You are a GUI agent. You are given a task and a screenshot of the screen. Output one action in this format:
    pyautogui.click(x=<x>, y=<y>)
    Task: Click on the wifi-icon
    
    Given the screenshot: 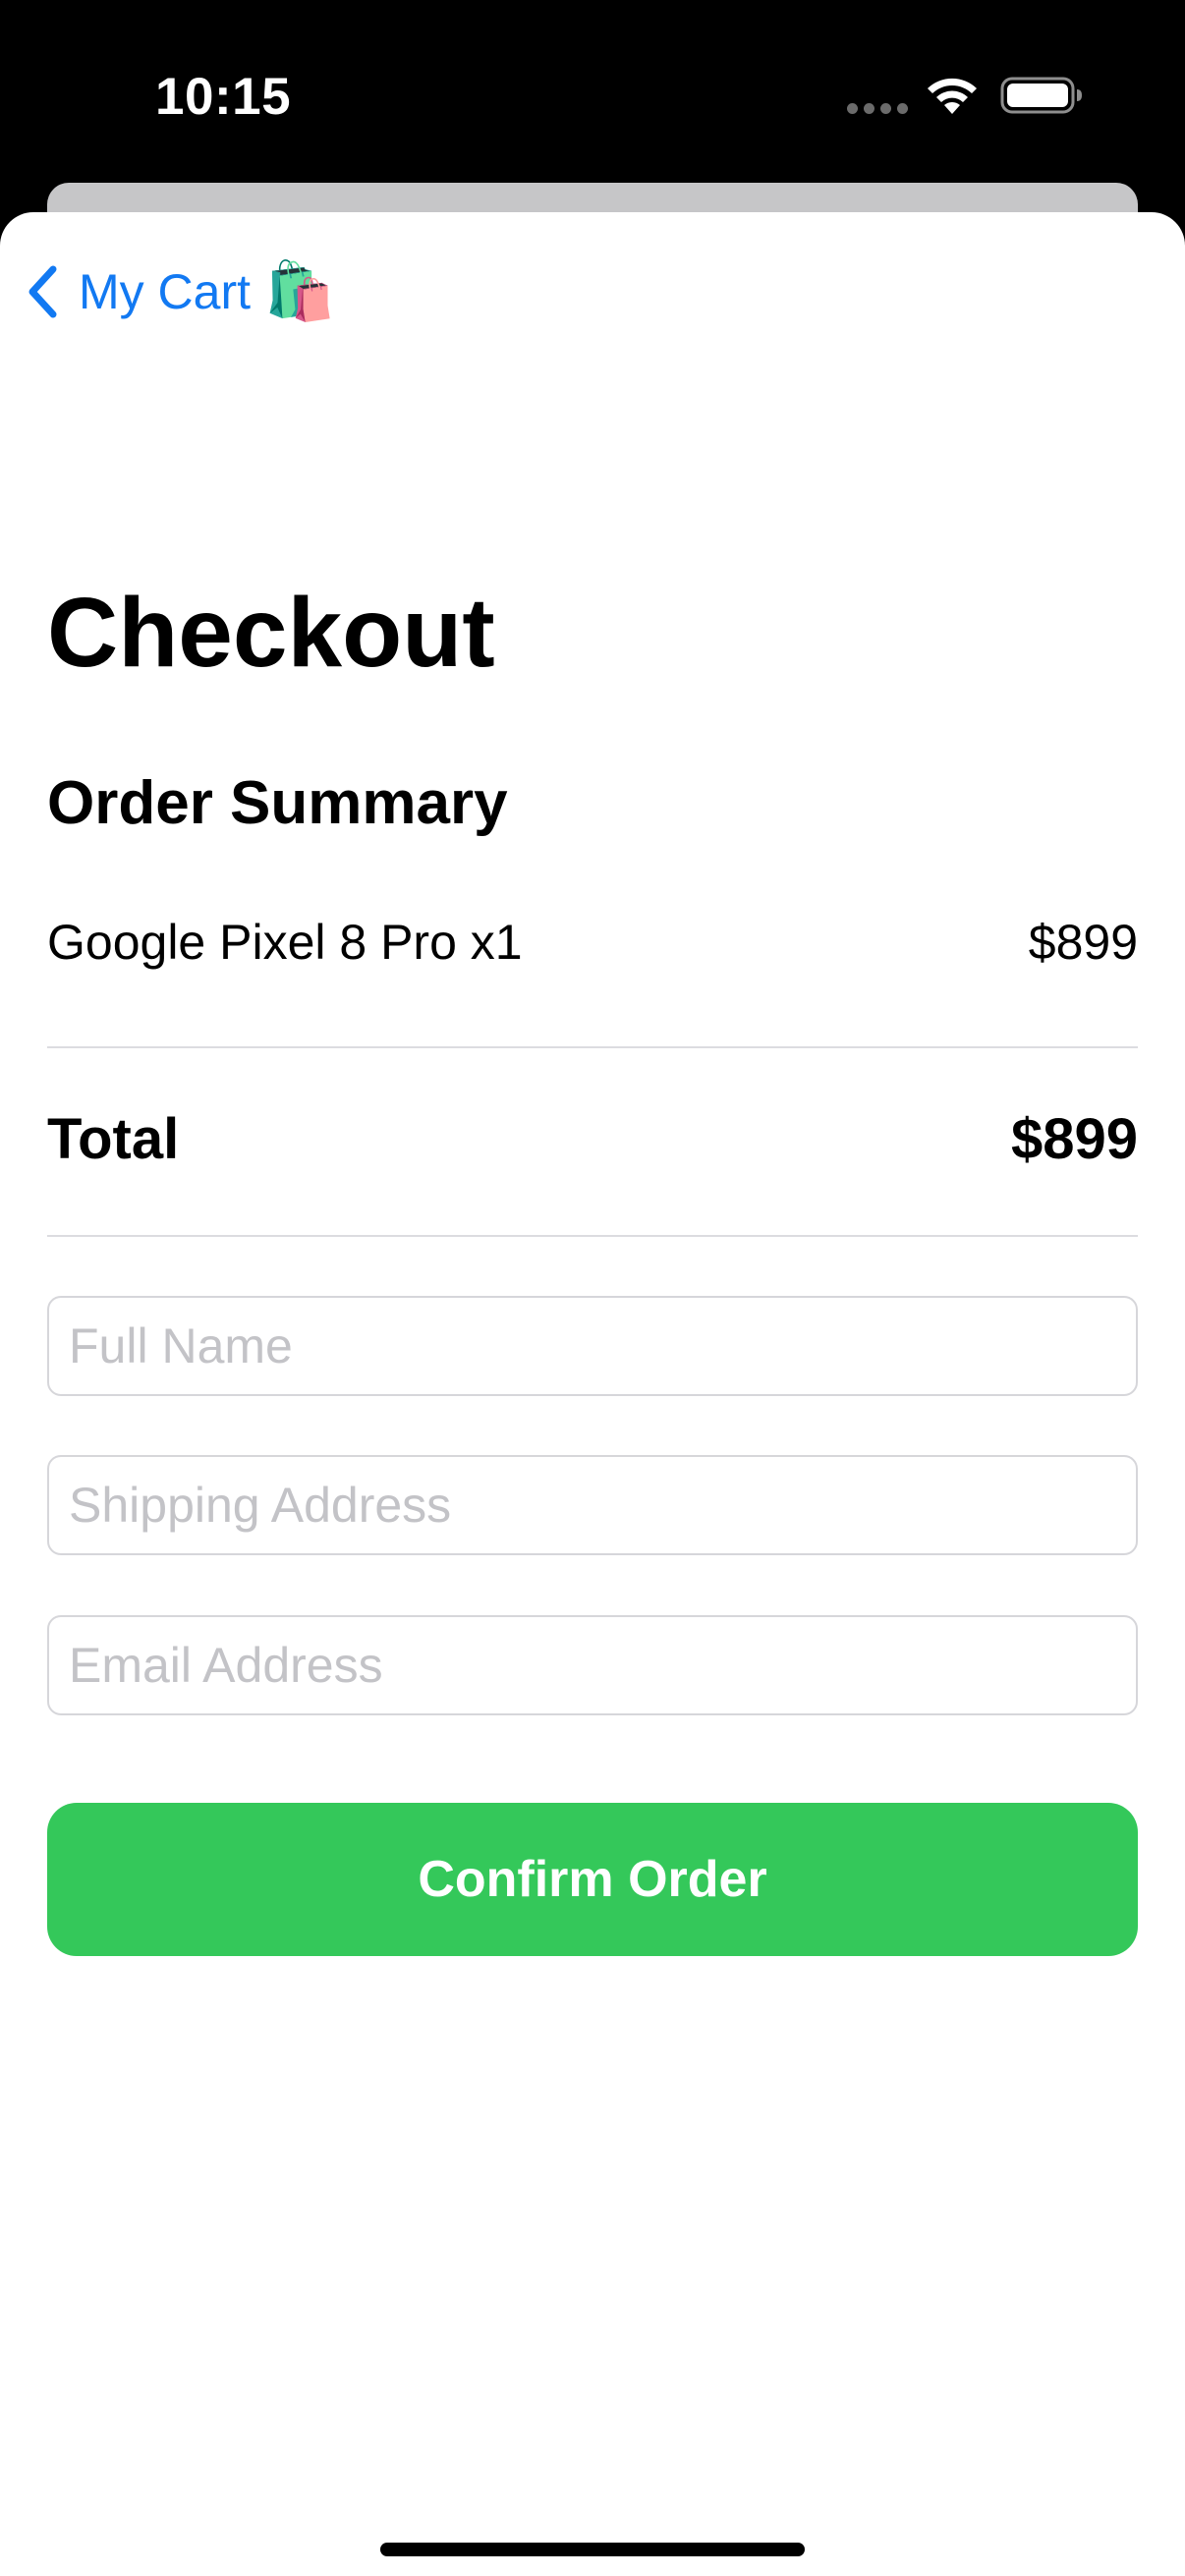 What is the action you would take?
    pyautogui.click(x=953, y=96)
    